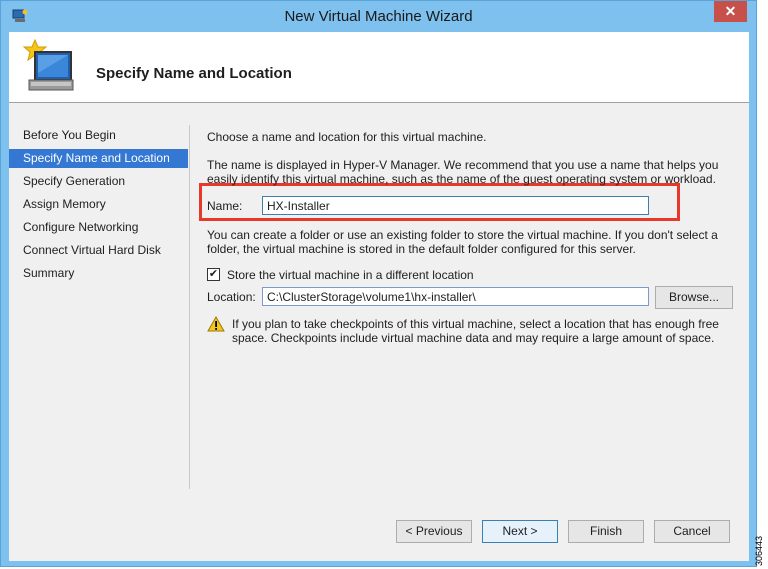 This screenshot has height=569, width=768. Describe the element at coordinates (48, 64) in the screenshot. I see `virtual-machine-wizard-icon` at that location.